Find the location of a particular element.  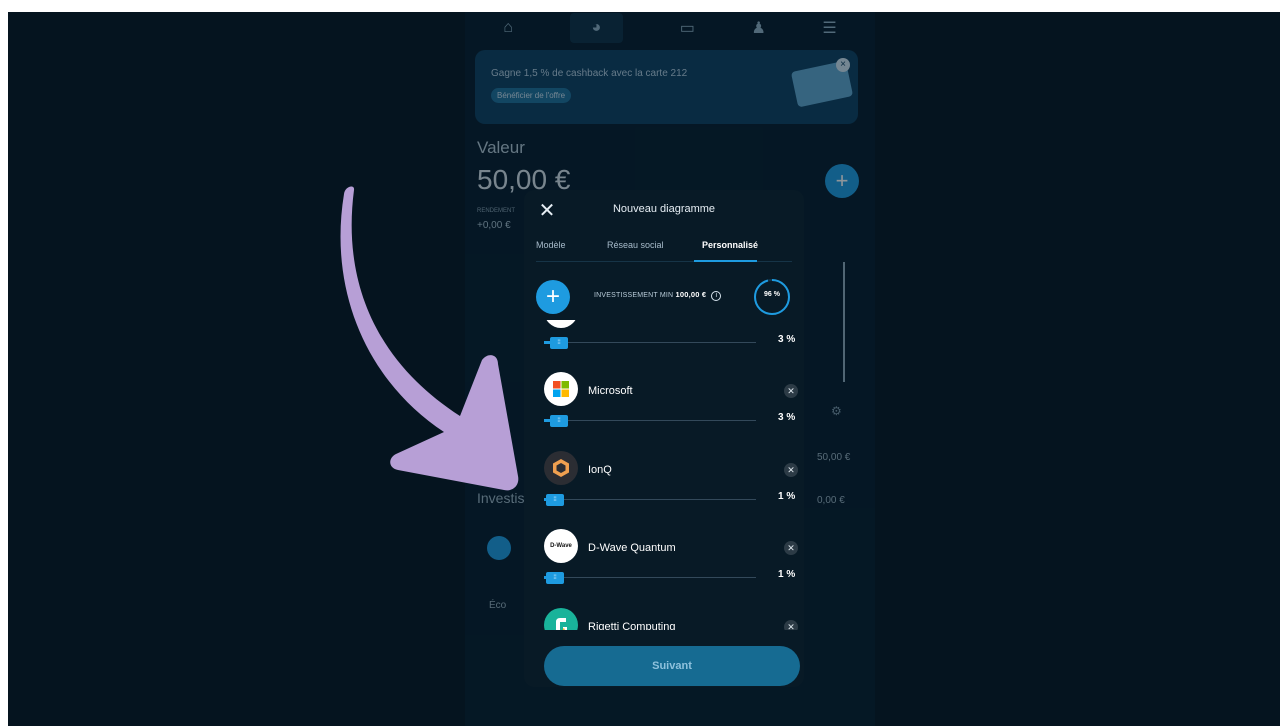

stock-item: ⁞⁞ 3 % is located at coordinates (664, 346).